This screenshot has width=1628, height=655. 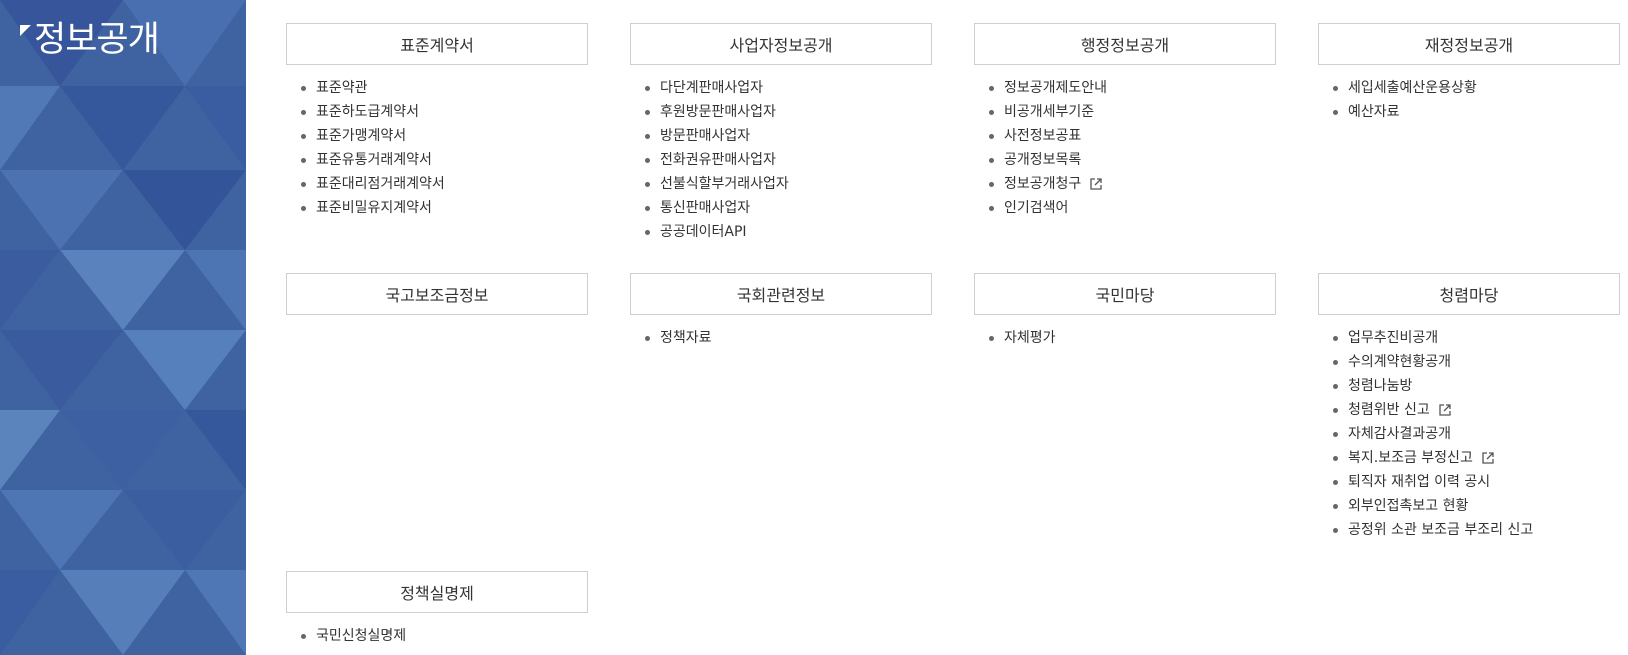 I want to click on list-item-label: 후원방문판매사업자, so click(x=718, y=112).